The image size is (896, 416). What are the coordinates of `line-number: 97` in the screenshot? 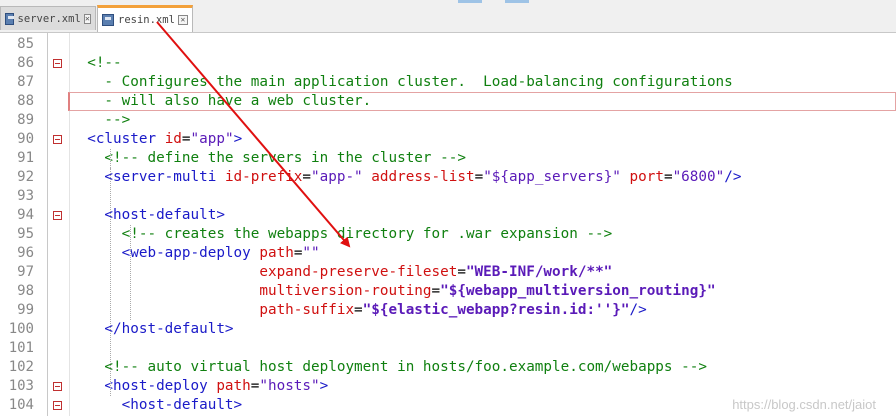 It's located at (25, 272).